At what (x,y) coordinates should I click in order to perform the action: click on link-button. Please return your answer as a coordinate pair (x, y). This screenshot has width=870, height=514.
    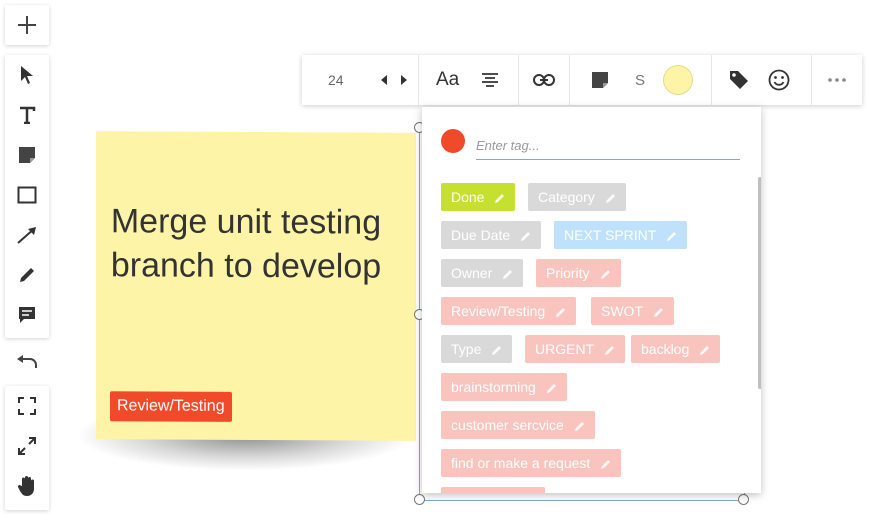
    Looking at the image, I should click on (544, 80).